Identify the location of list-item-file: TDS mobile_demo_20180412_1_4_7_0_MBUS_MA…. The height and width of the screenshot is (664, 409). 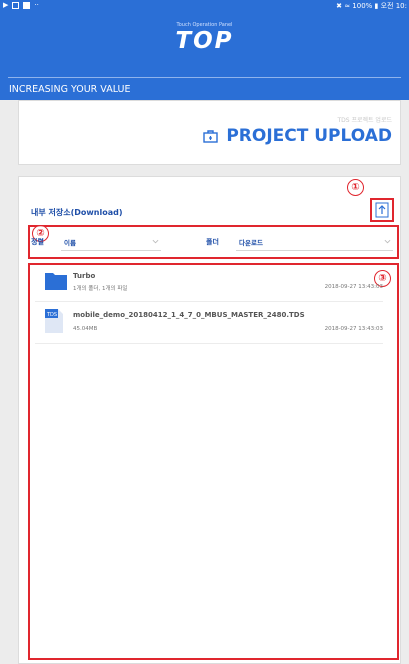
(209, 323).